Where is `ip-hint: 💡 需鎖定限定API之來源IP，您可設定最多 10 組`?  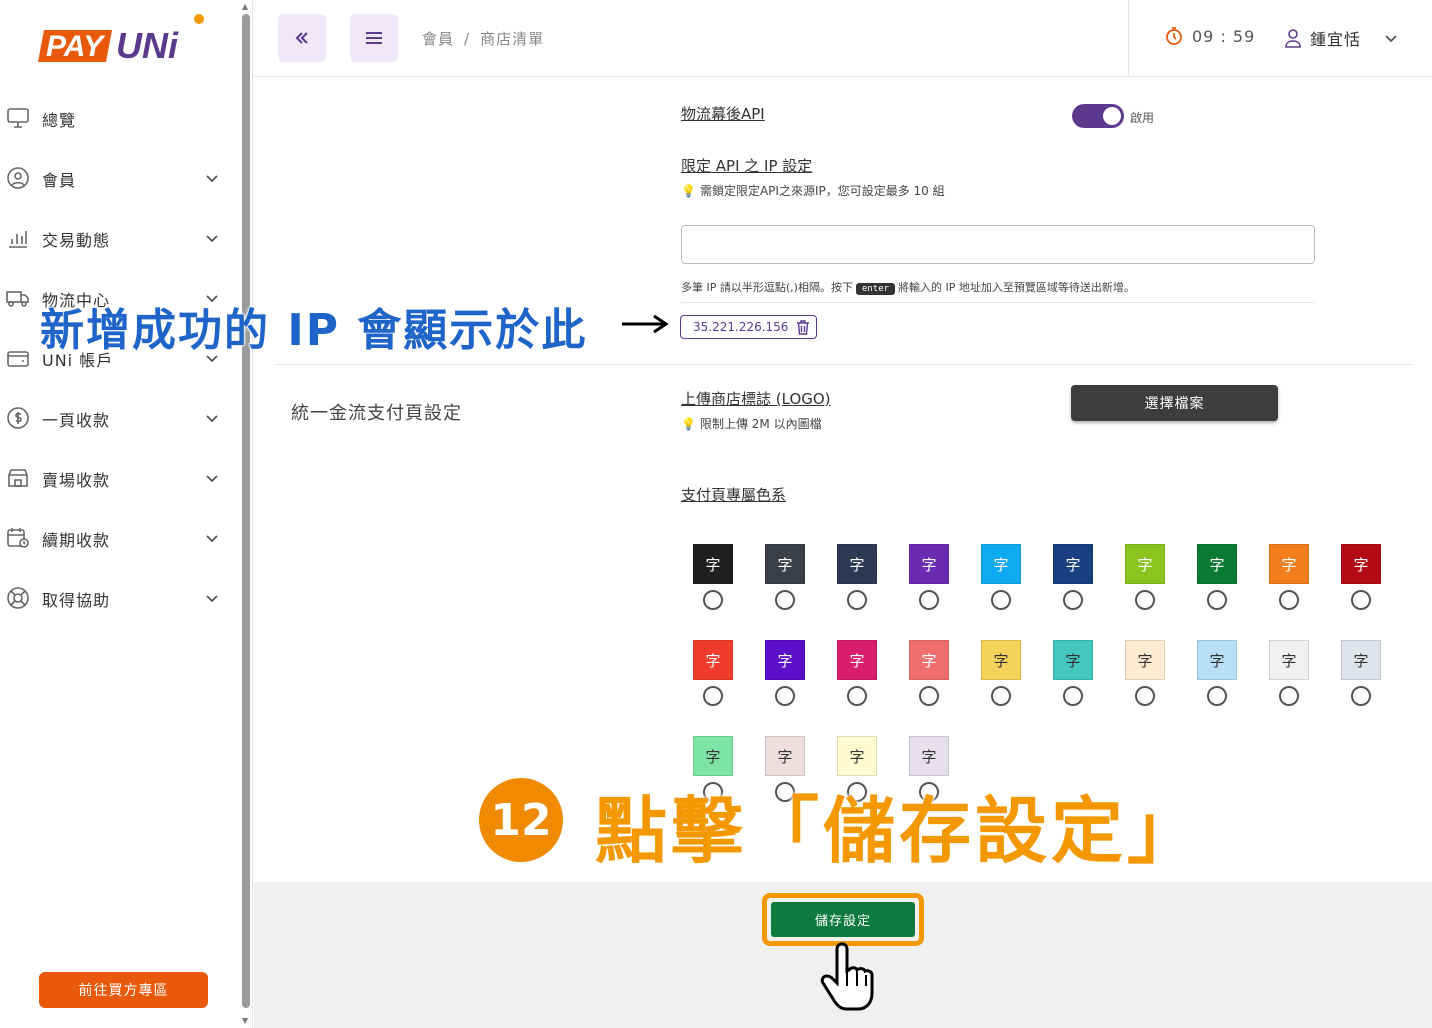
ip-hint: 💡 需鎖定限定API之來源IP，您可設定最多 10 組 is located at coordinates (813, 190).